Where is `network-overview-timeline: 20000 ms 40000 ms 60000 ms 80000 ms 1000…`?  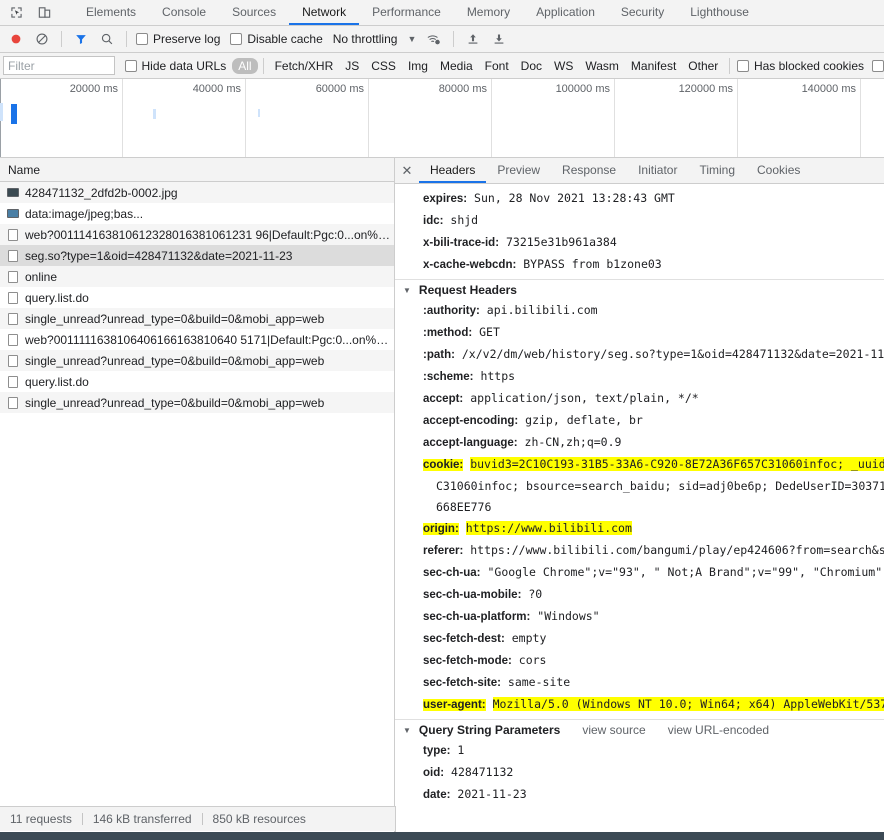 network-overview-timeline: 20000 ms 40000 ms 60000 ms 80000 ms 1000… is located at coordinates (442, 118).